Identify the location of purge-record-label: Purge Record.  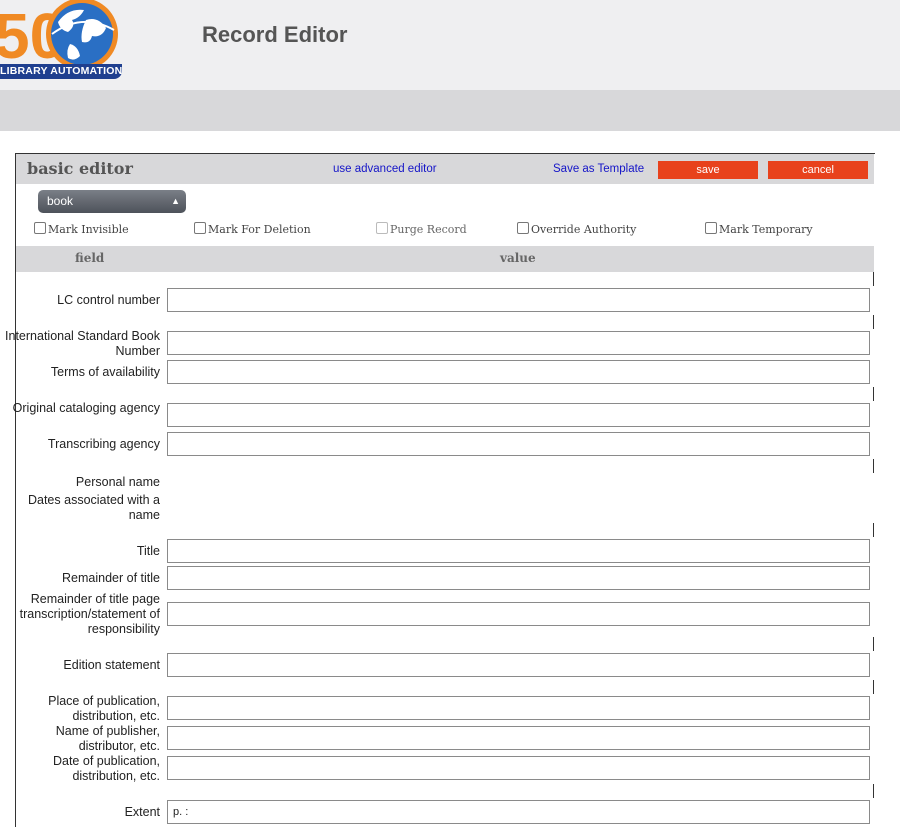
(428, 229).